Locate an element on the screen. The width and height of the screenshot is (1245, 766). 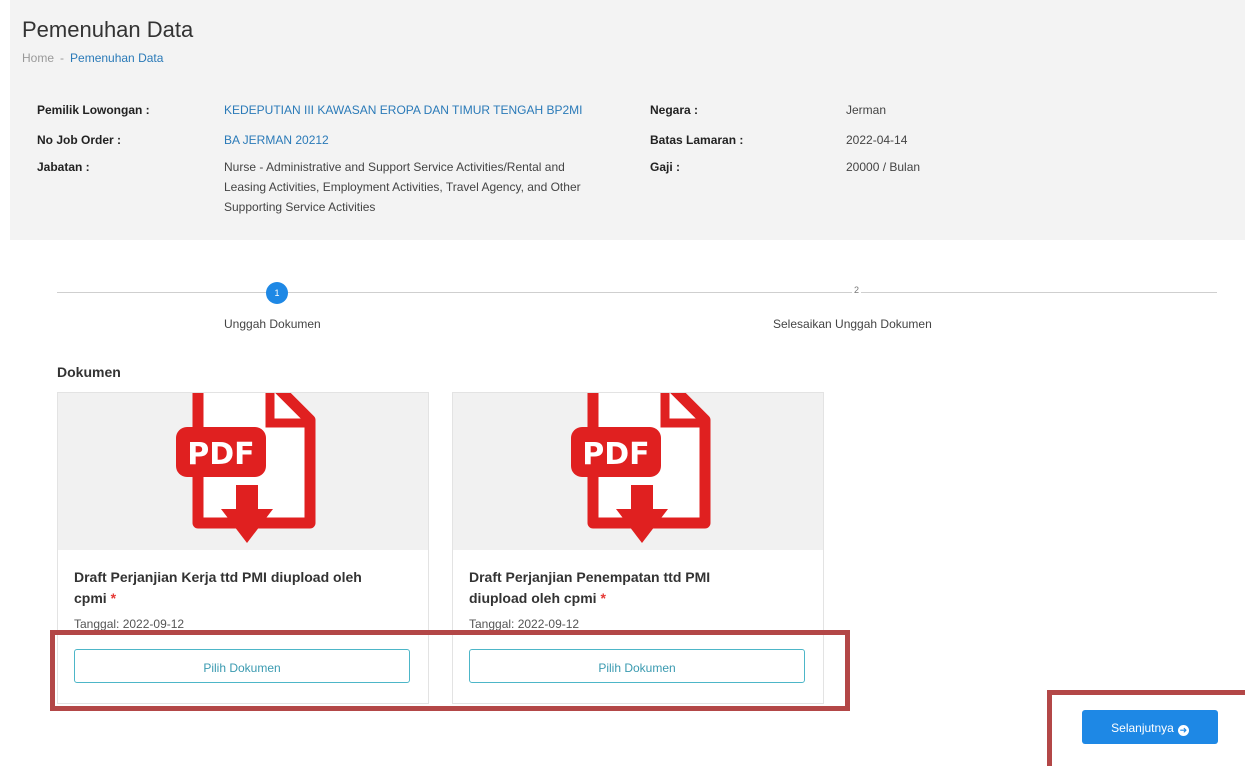
page-title: Pemenuhan Data is located at coordinates (108, 29).